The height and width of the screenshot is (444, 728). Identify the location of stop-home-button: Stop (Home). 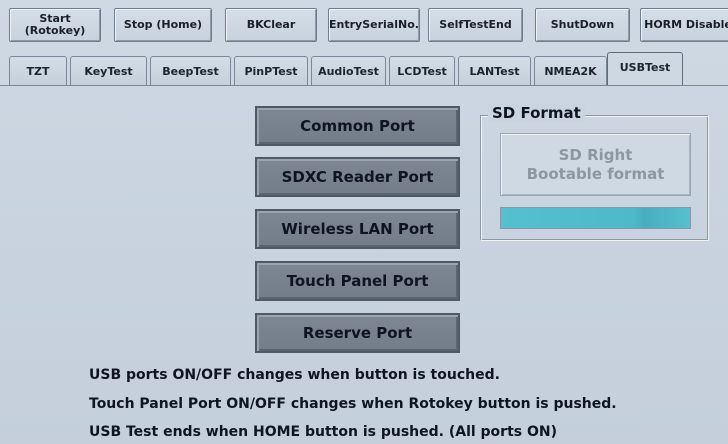
(163, 25).